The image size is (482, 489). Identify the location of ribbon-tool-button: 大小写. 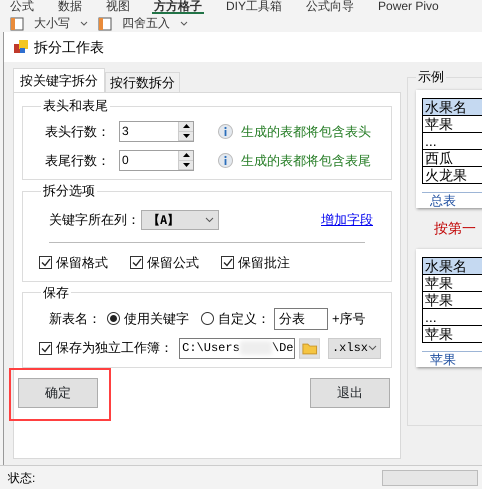
(52, 23).